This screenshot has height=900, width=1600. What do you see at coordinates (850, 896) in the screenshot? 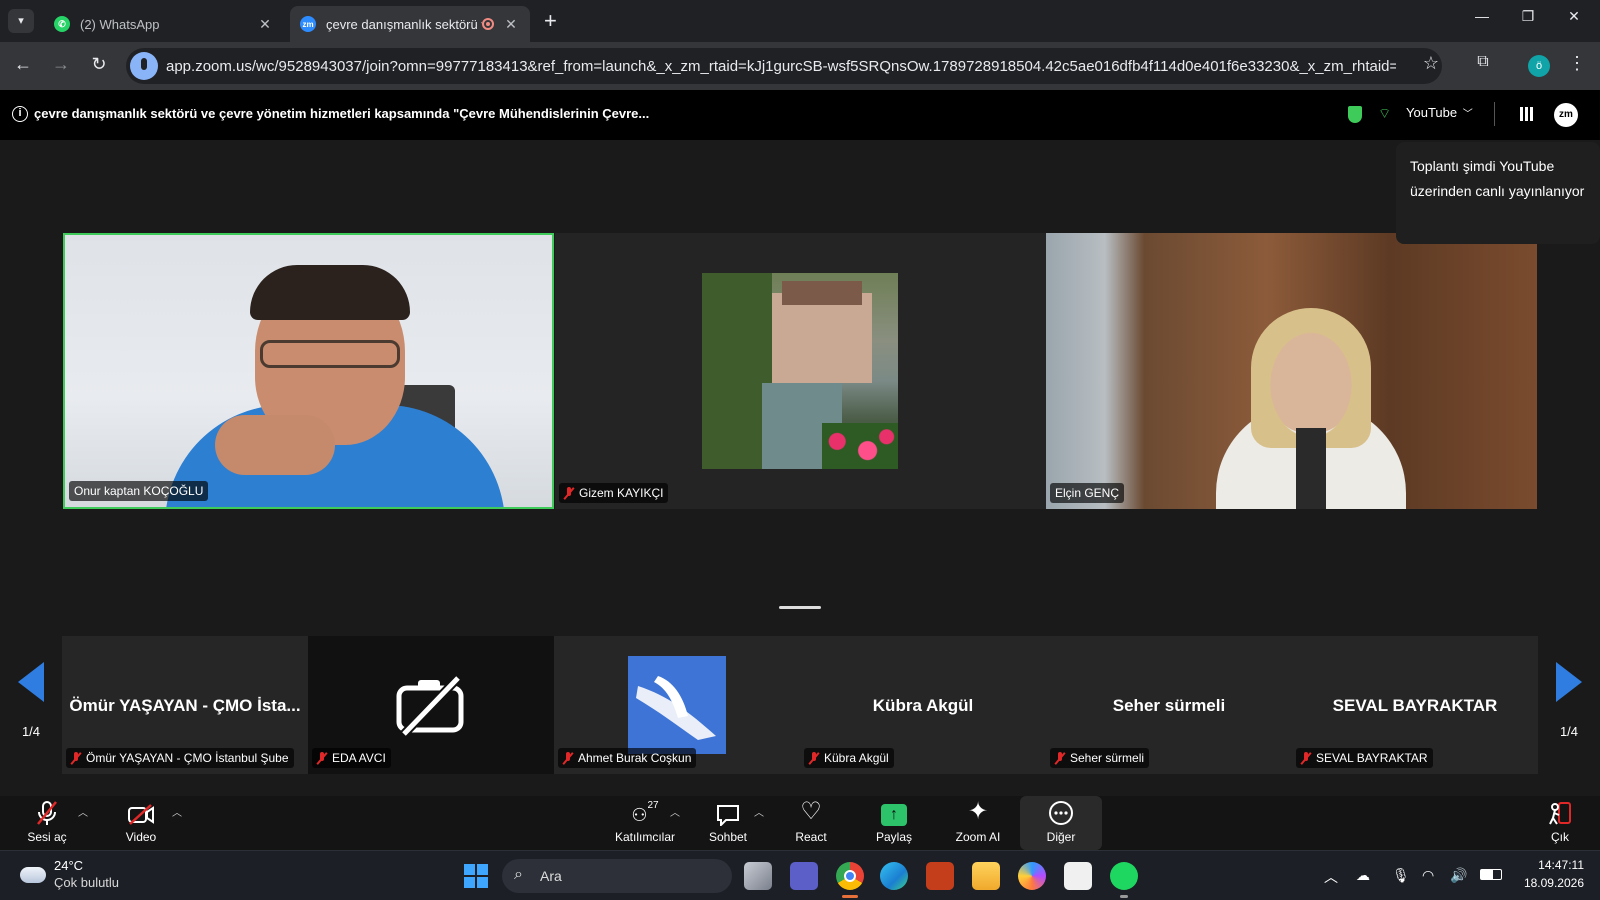
I see `chrome-running-indicator` at bounding box center [850, 896].